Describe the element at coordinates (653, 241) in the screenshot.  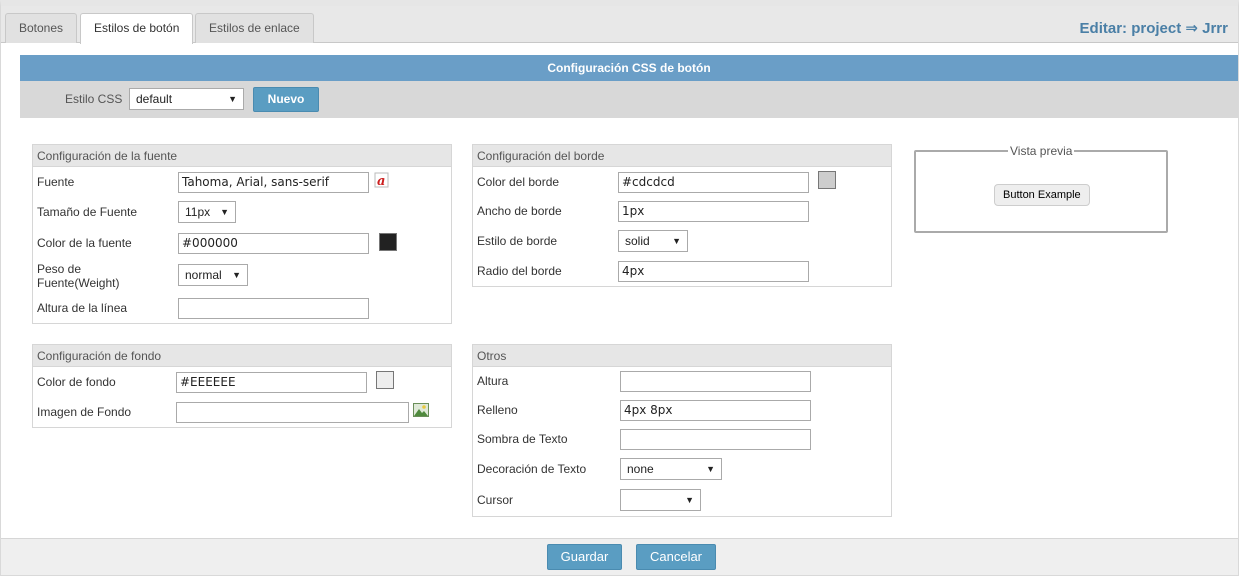
I see `border-style-select: solid ▼` at that location.